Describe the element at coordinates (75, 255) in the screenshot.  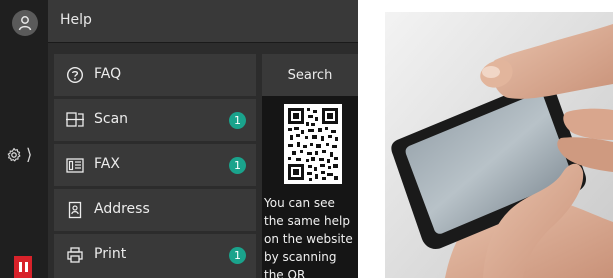
I see `print-icon` at that location.